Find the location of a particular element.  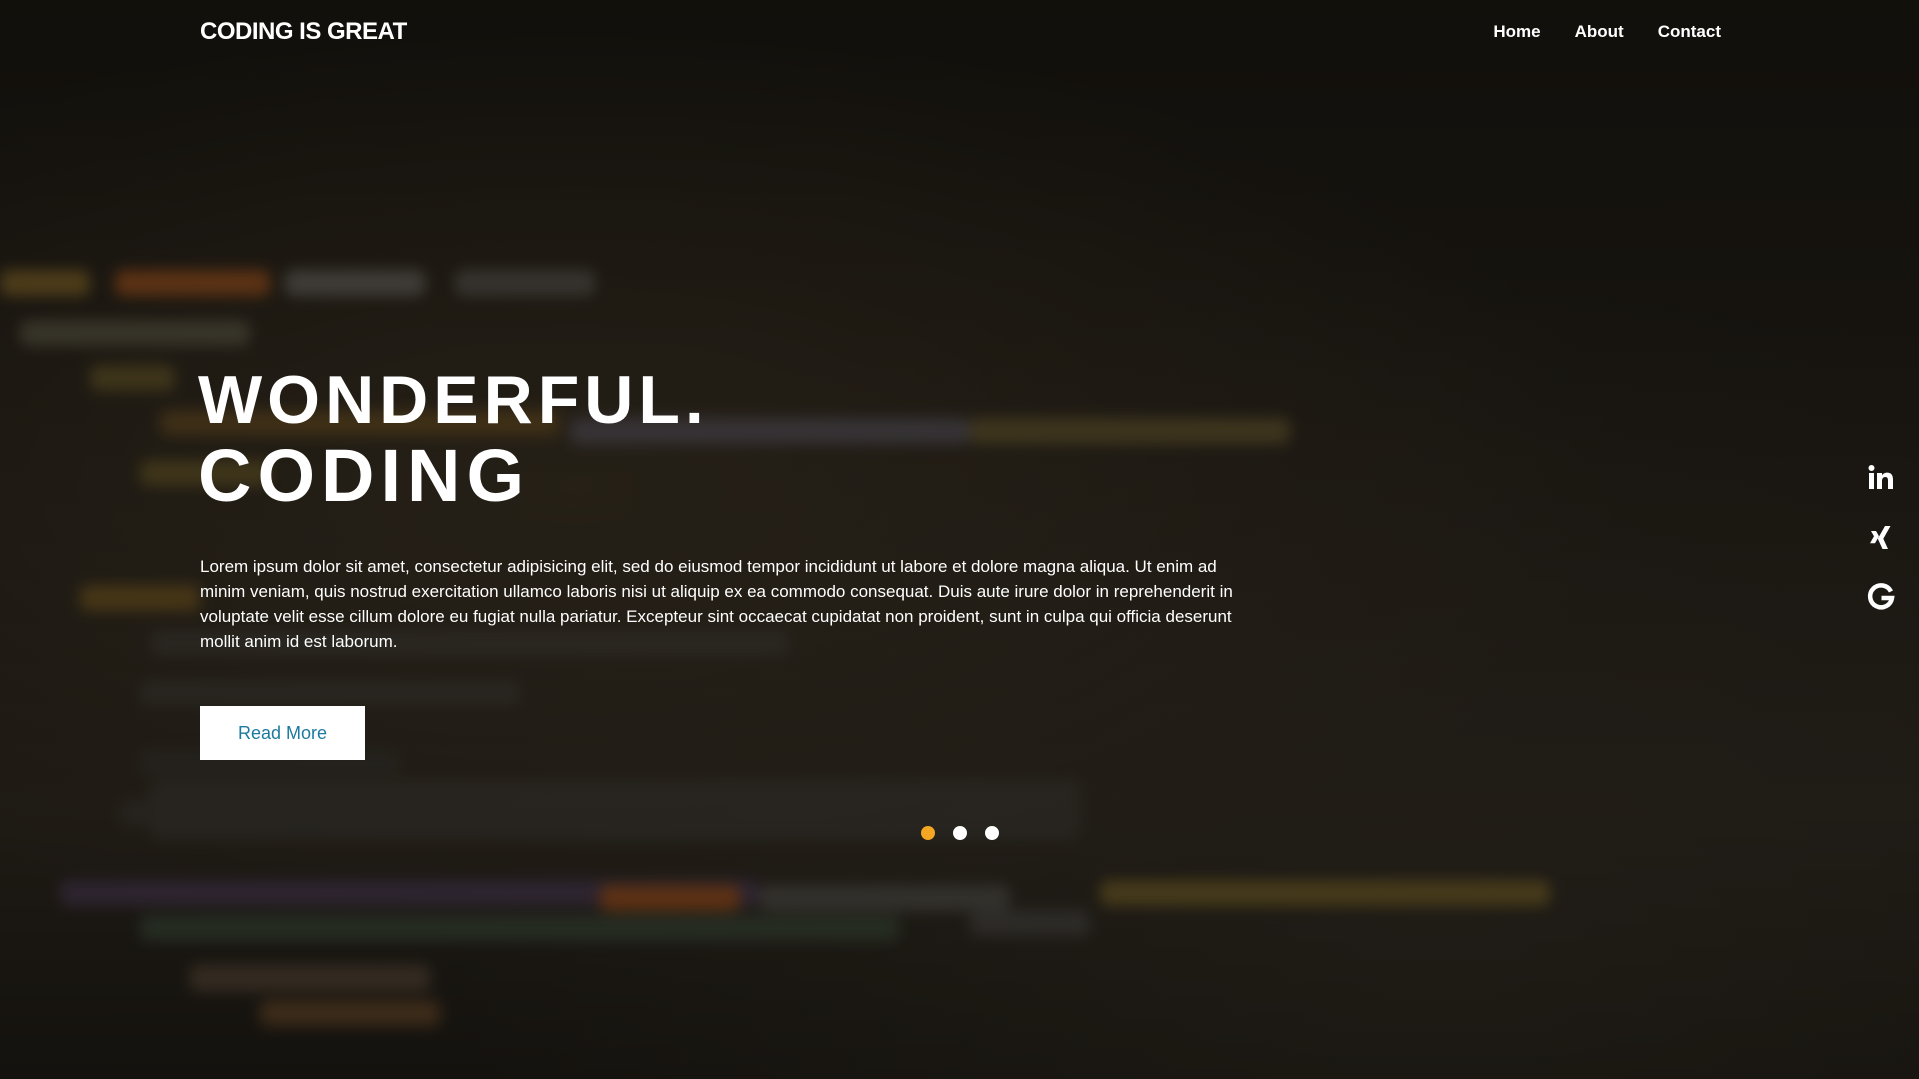

nav-about-link: About is located at coordinates (1599, 32).